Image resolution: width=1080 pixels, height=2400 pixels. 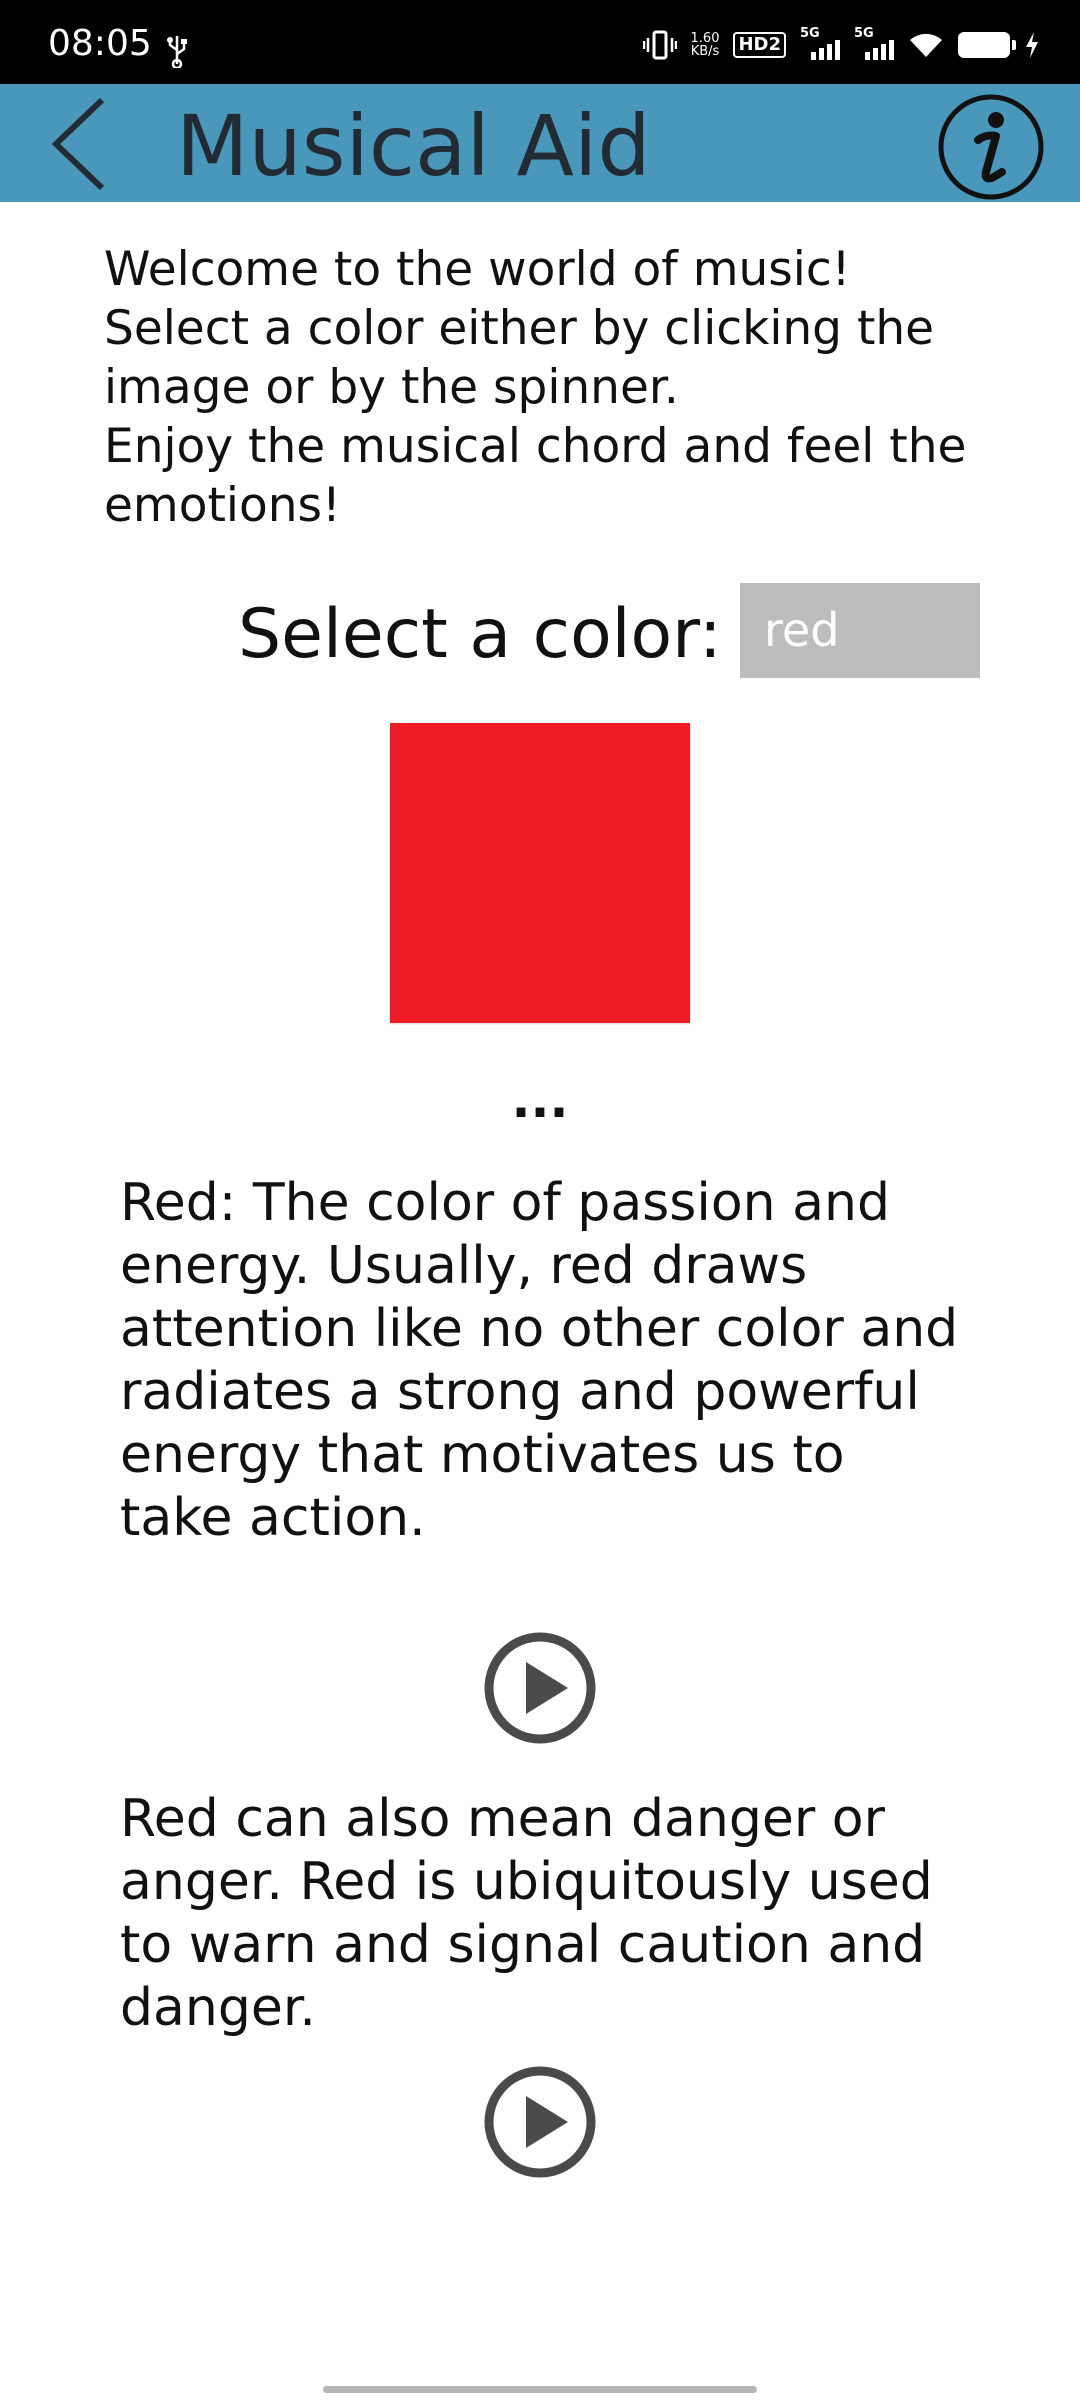 What do you see at coordinates (987, 45) in the screenshot?
I see `battery-icon` at bounding box center [987, 45].